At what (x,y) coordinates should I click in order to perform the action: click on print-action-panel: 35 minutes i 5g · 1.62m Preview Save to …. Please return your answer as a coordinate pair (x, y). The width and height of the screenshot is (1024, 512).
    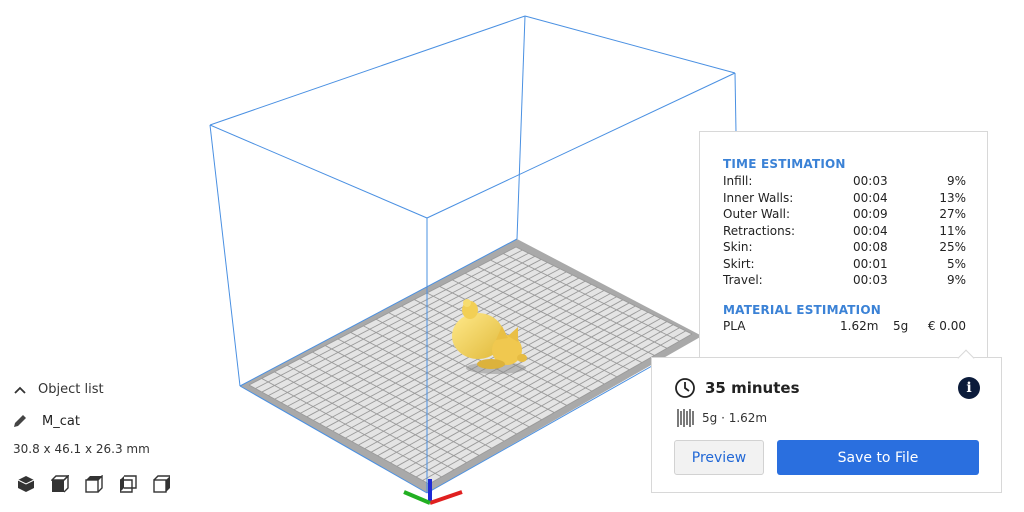
    Looking at the image, I should click on (826, 425).